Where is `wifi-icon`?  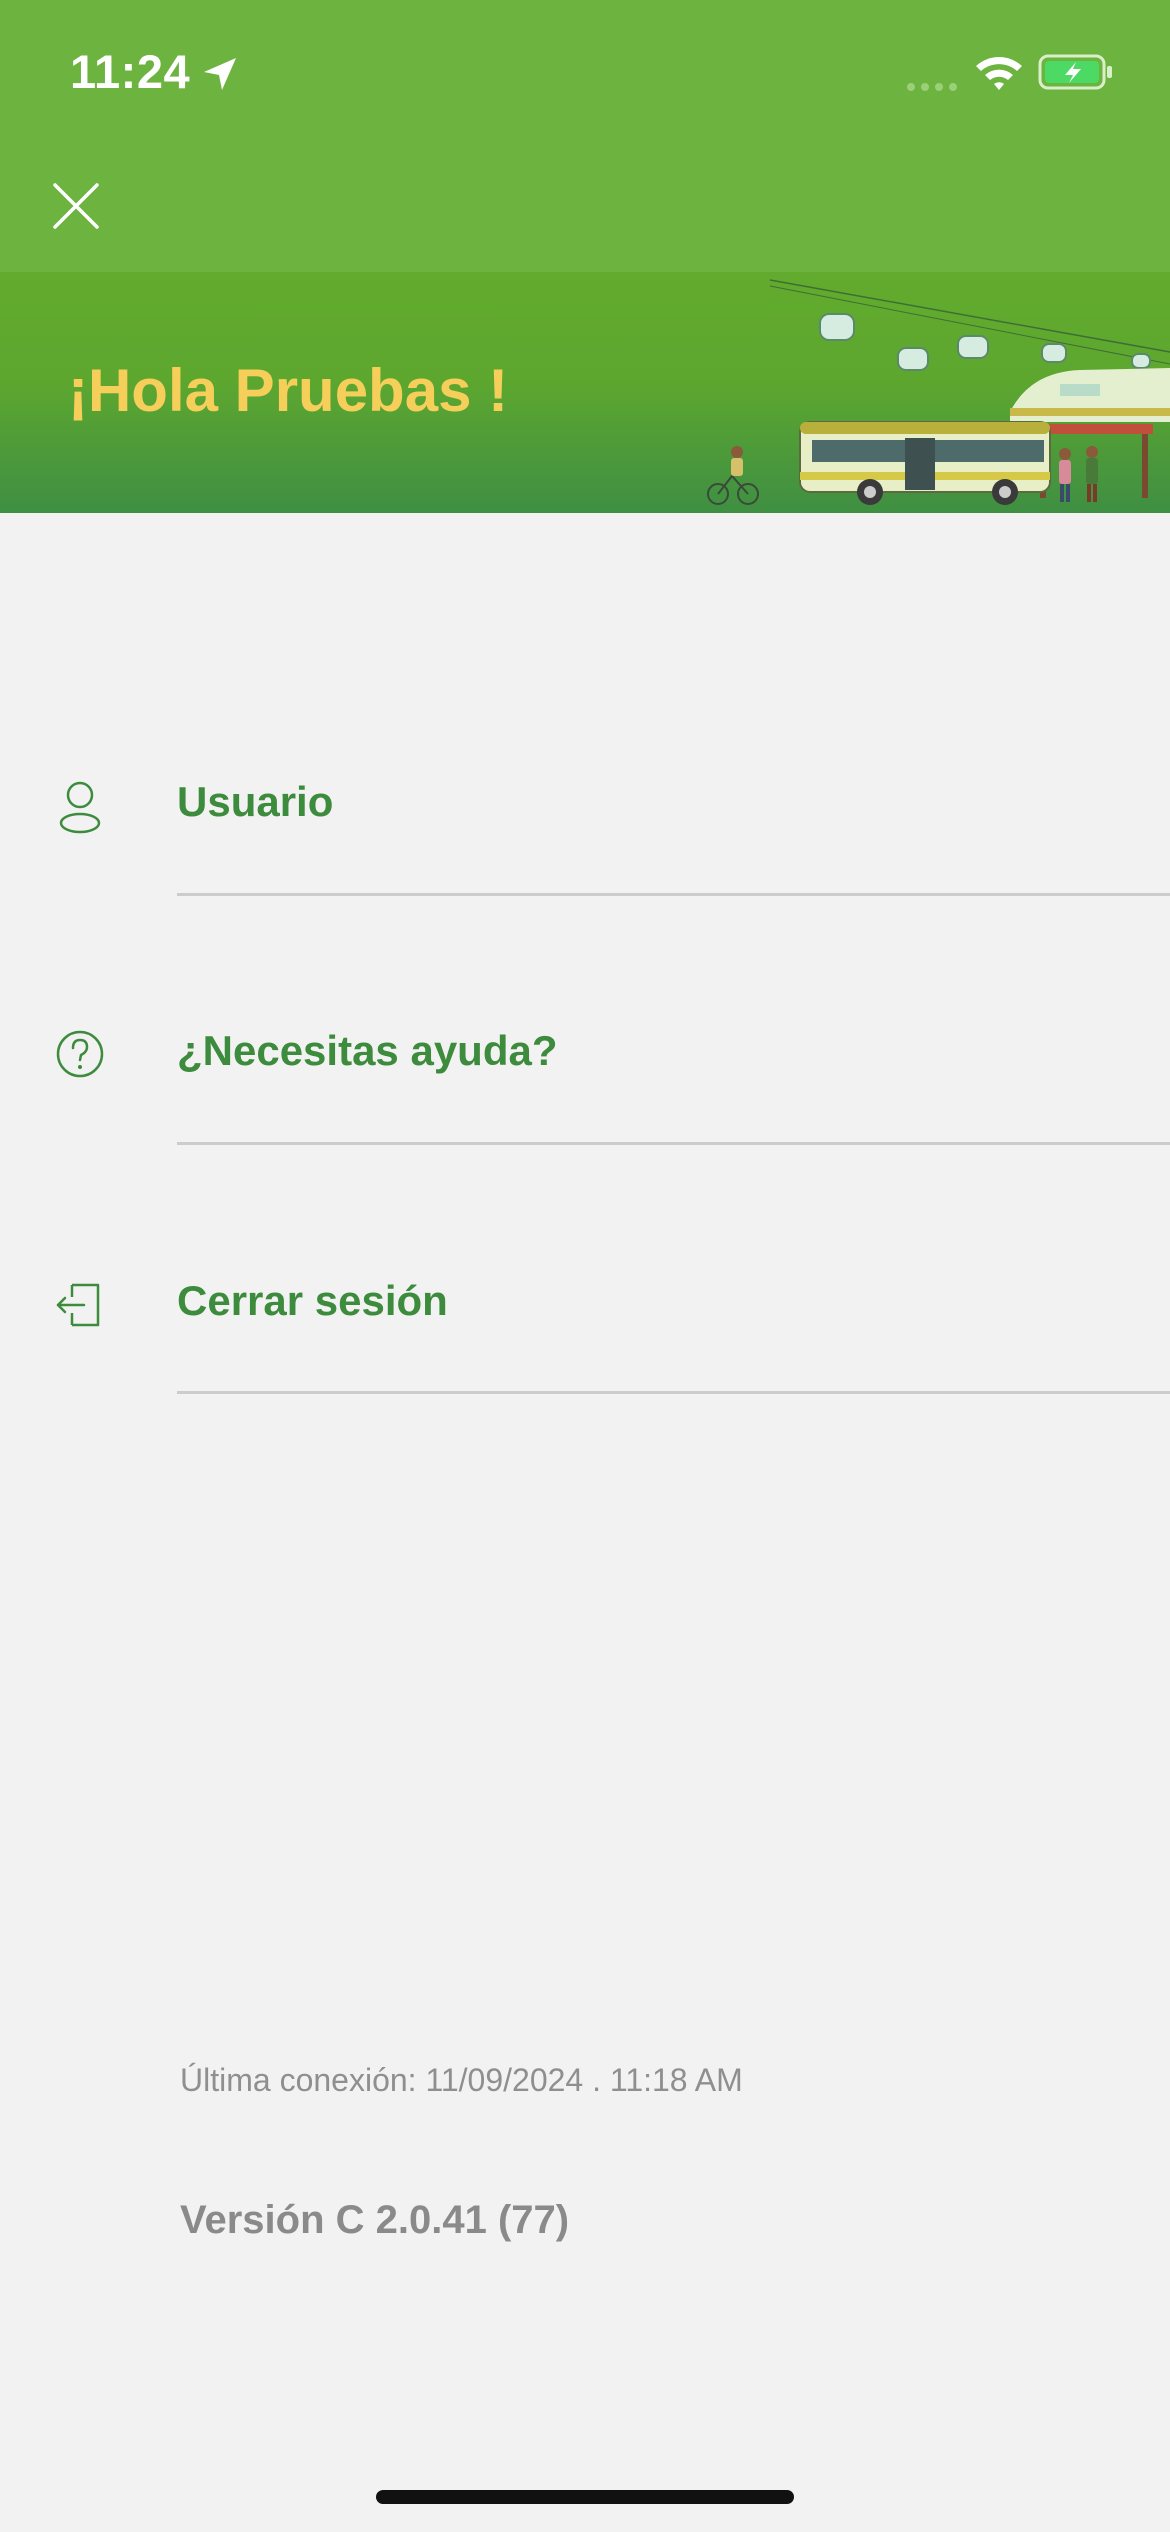 wifi-icon is located at coordinates (999, 73).